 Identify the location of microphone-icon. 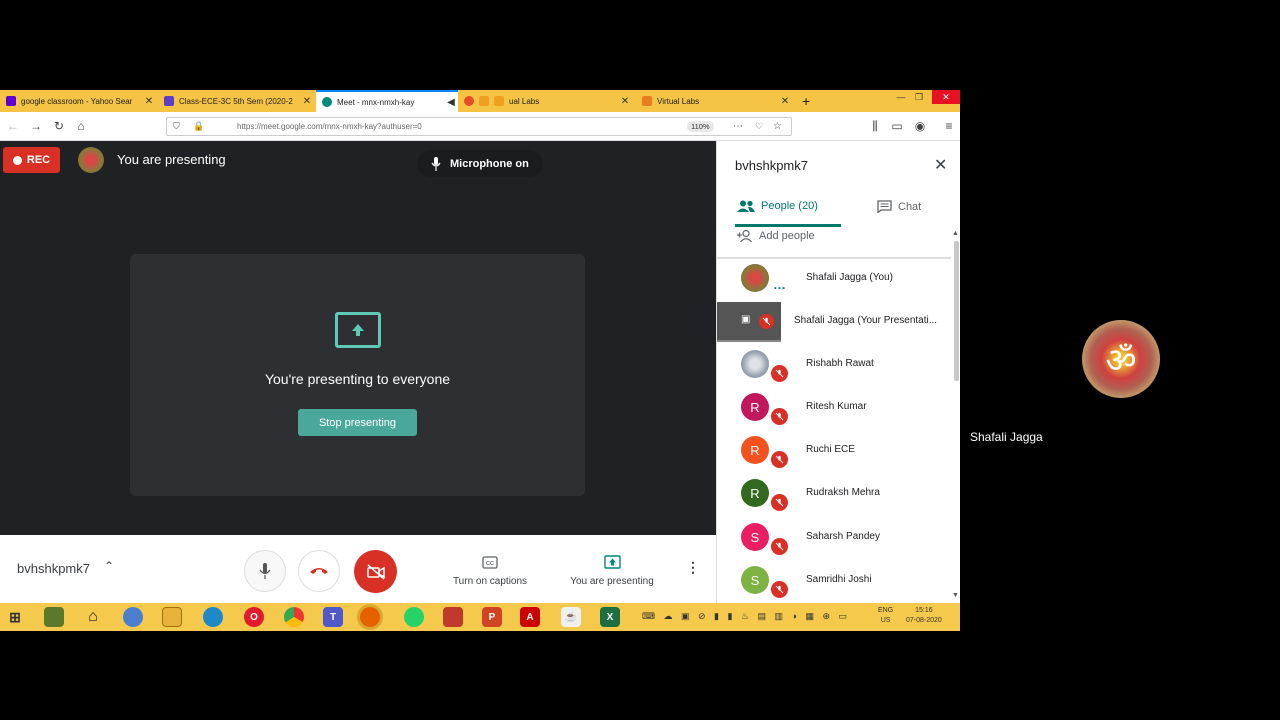
(436, 163).